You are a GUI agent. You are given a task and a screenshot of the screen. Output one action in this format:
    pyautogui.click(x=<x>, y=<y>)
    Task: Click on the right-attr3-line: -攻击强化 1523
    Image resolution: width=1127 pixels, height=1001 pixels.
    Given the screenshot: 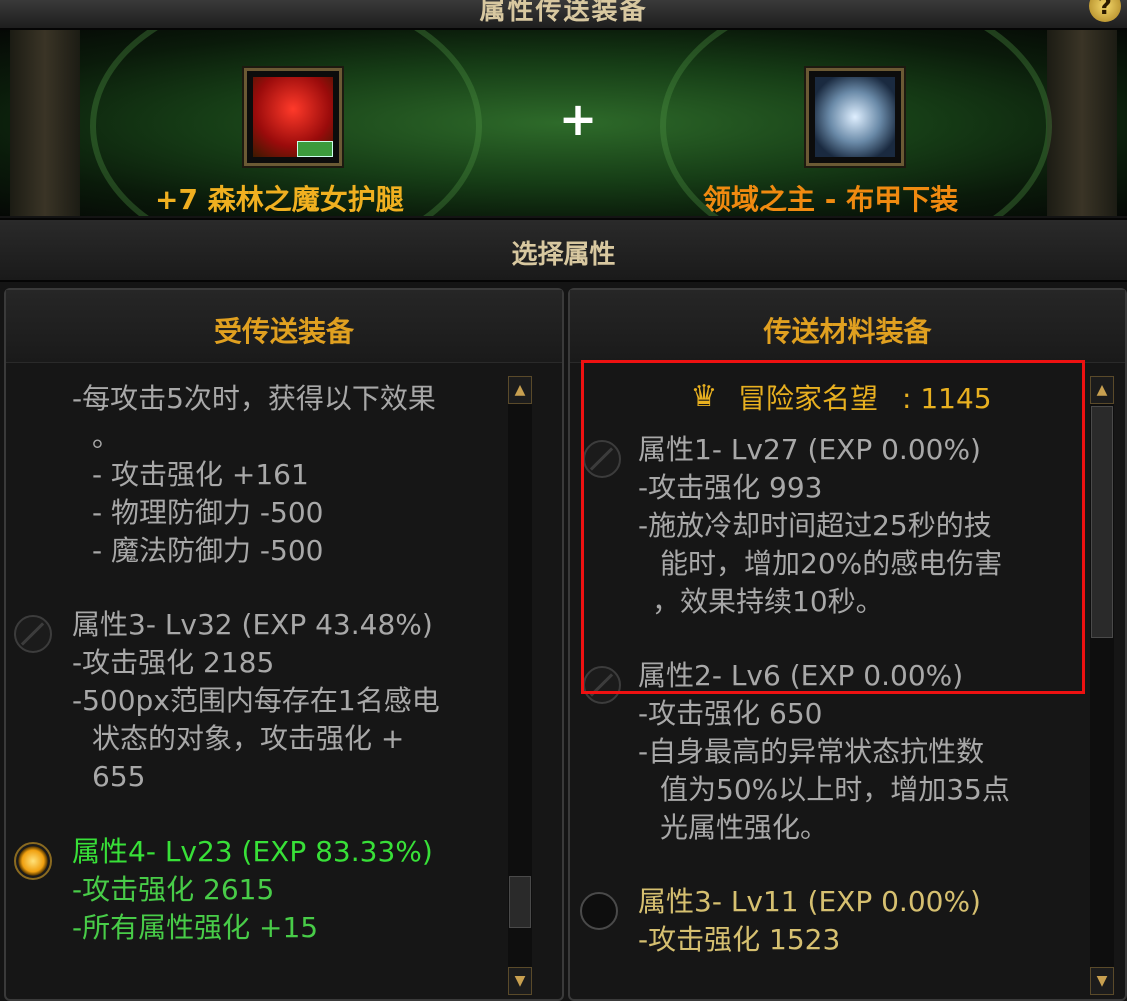 What is the action you would take?
    pyautogui.click(x=739, y=939)
    